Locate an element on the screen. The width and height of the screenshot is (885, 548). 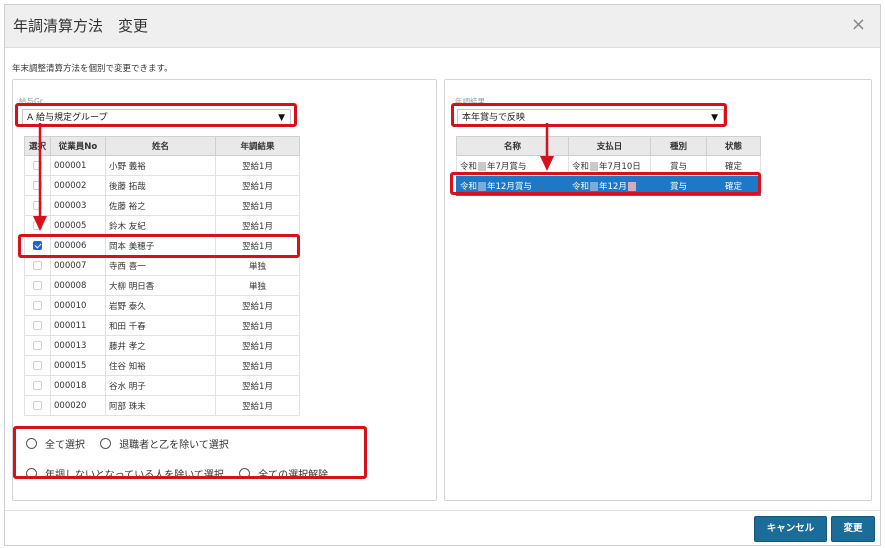
bonus-status: 確定 is located at coordinates (733, 165).